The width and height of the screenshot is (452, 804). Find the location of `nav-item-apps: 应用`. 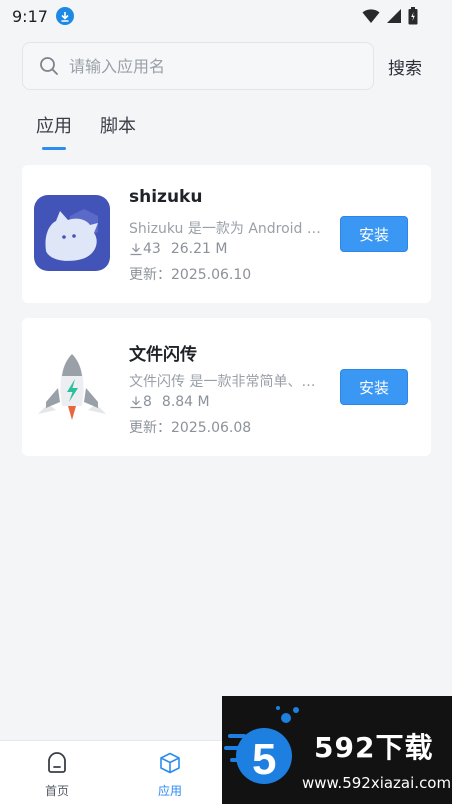

nav-item-apps: 应用 is located at coordinates (170, 775).